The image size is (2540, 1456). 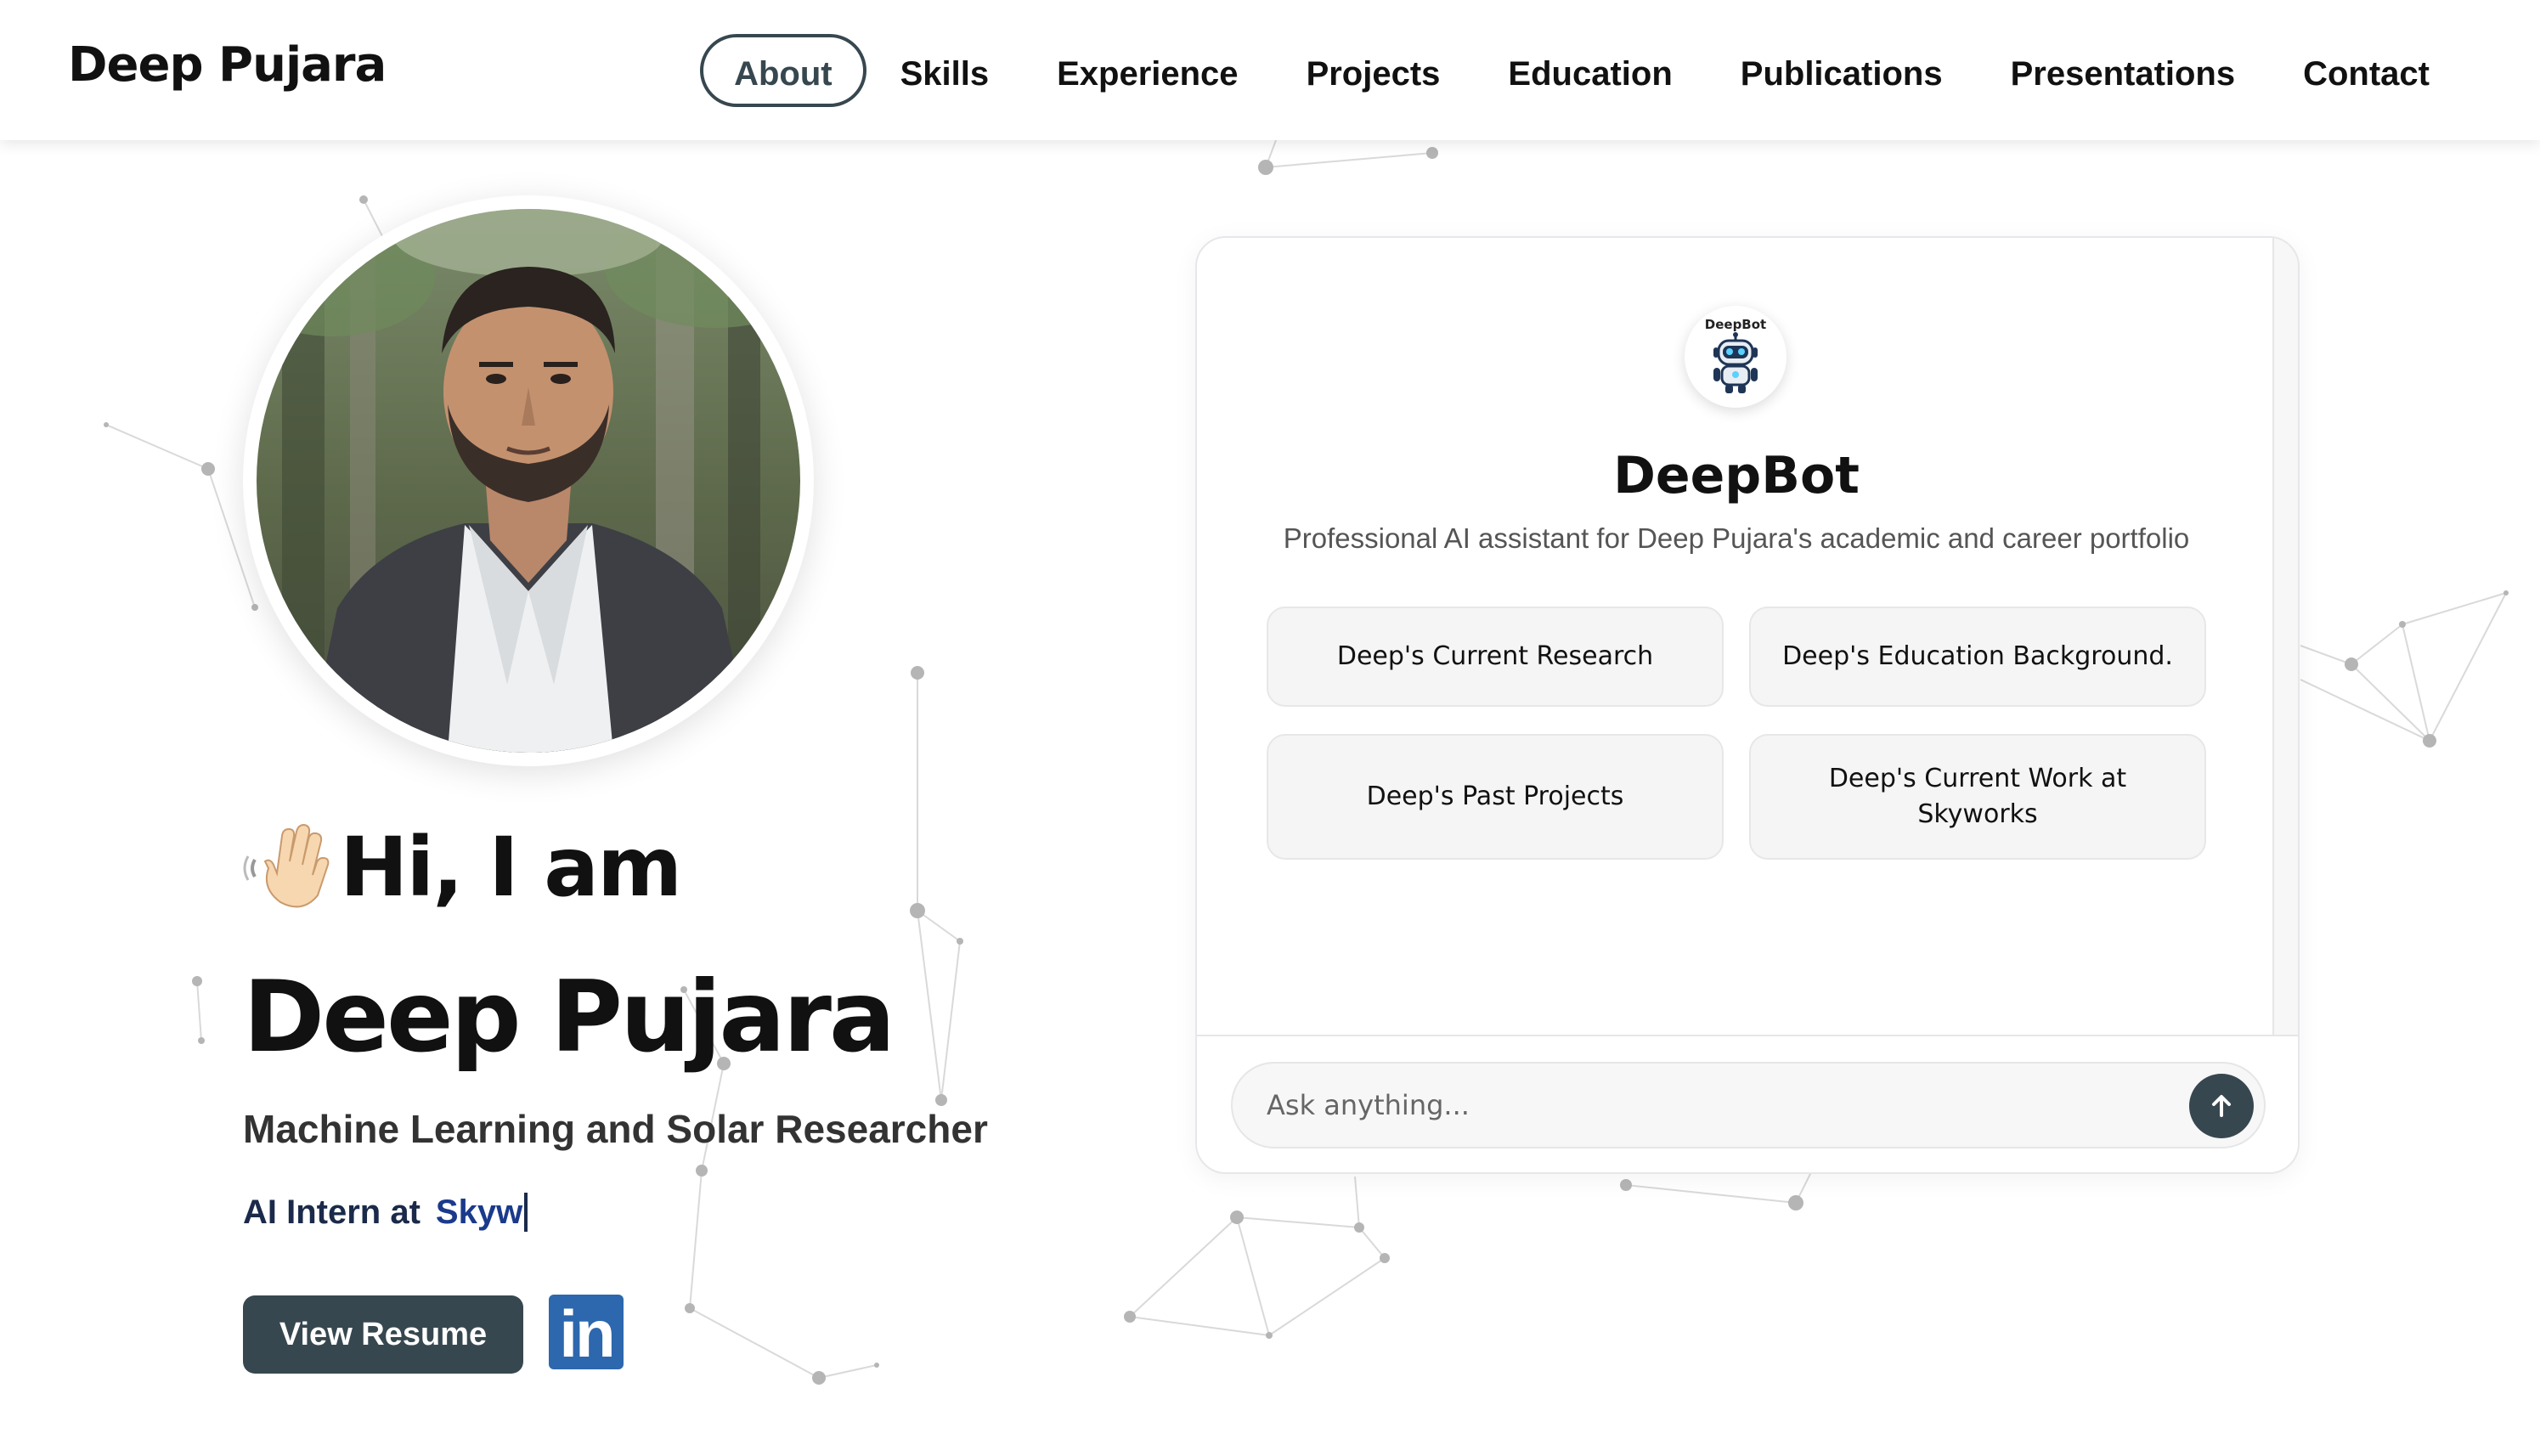 What do you see at coordinates (227, 65) in the screenshot?
I see `brand-logo-text: Deep Pujara` at bounding box center [227, 65].